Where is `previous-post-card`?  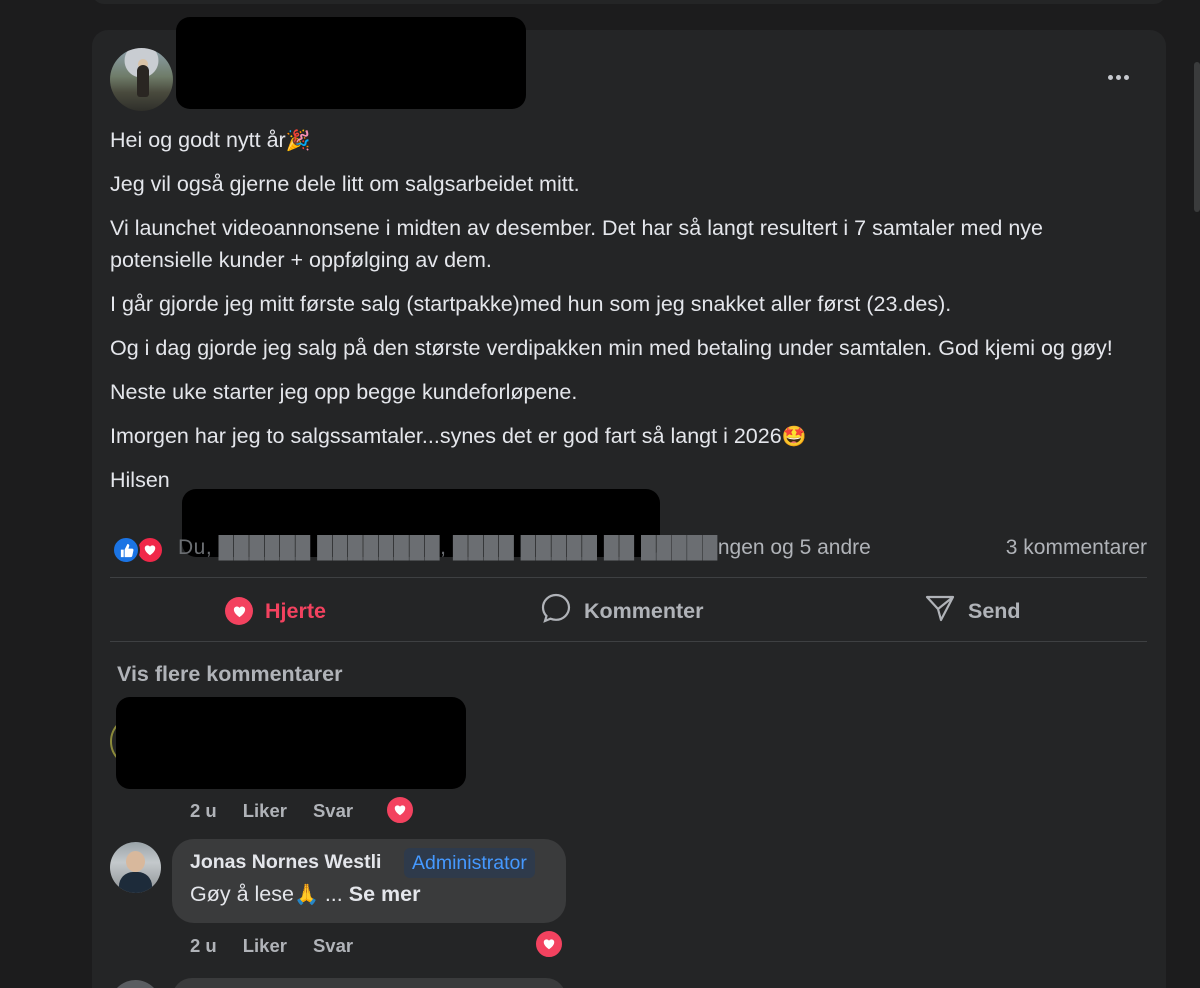 previous-post-card is located at coordinates (629, 2).